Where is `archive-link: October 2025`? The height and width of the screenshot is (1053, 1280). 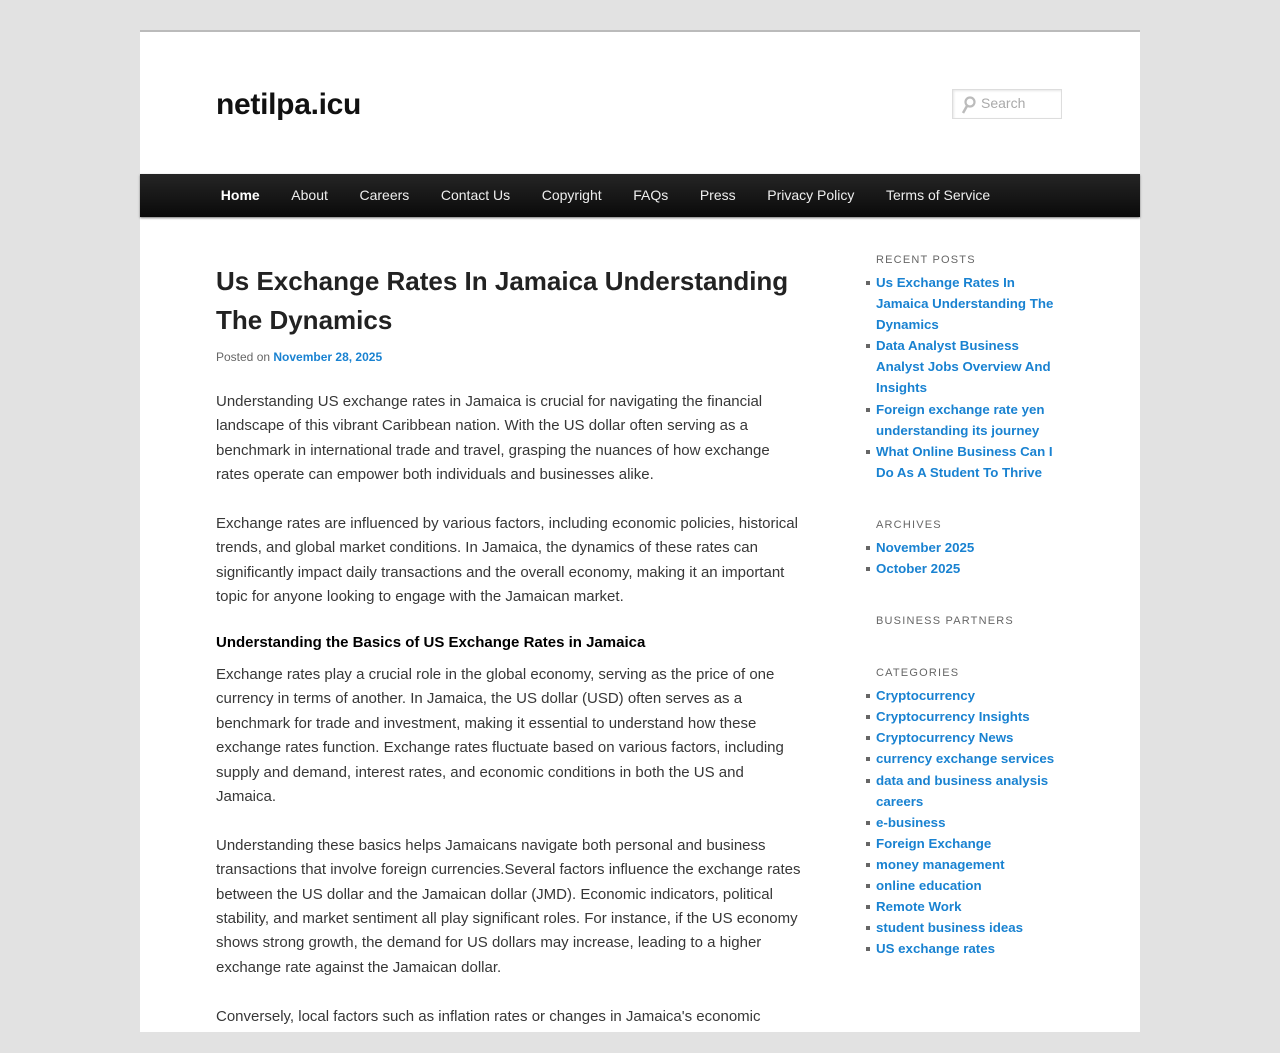
archive-link: October 2025 is located at coordinates (918, 568).